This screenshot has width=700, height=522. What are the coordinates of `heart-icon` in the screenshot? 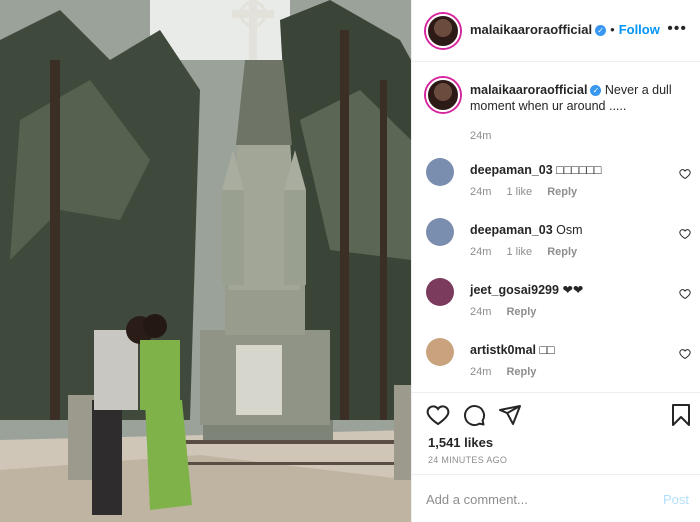 It's located at (438, 415).